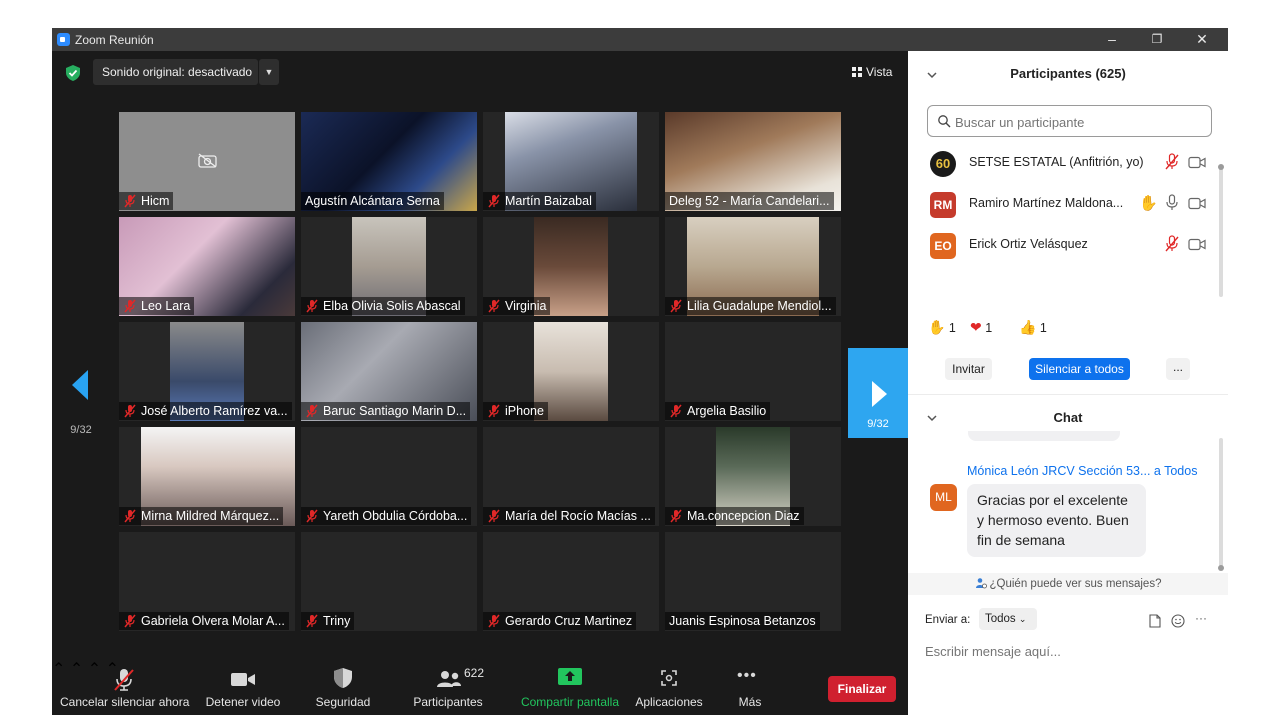 The width and height of the screenshot is (1280, 720). What do you see at coordinates (1202, 39) in the screenshot?
I see `close-icon: ✕` at bounding box center [1202, 39].